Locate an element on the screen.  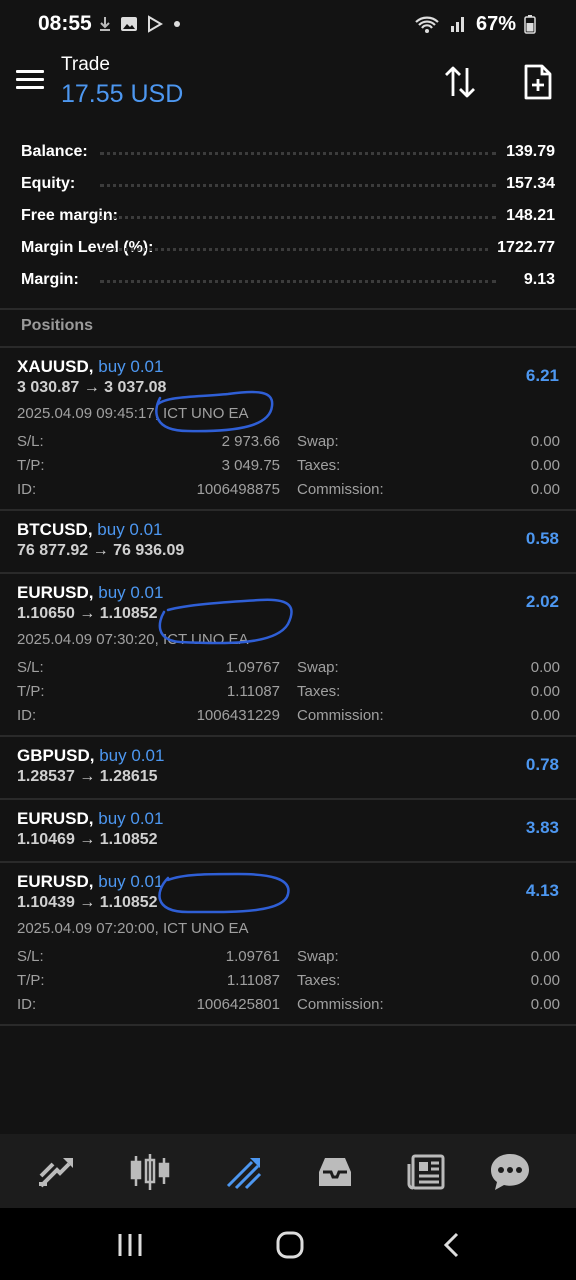
summary-row: Equity: 157.34 is located at coordinates (288, 184).